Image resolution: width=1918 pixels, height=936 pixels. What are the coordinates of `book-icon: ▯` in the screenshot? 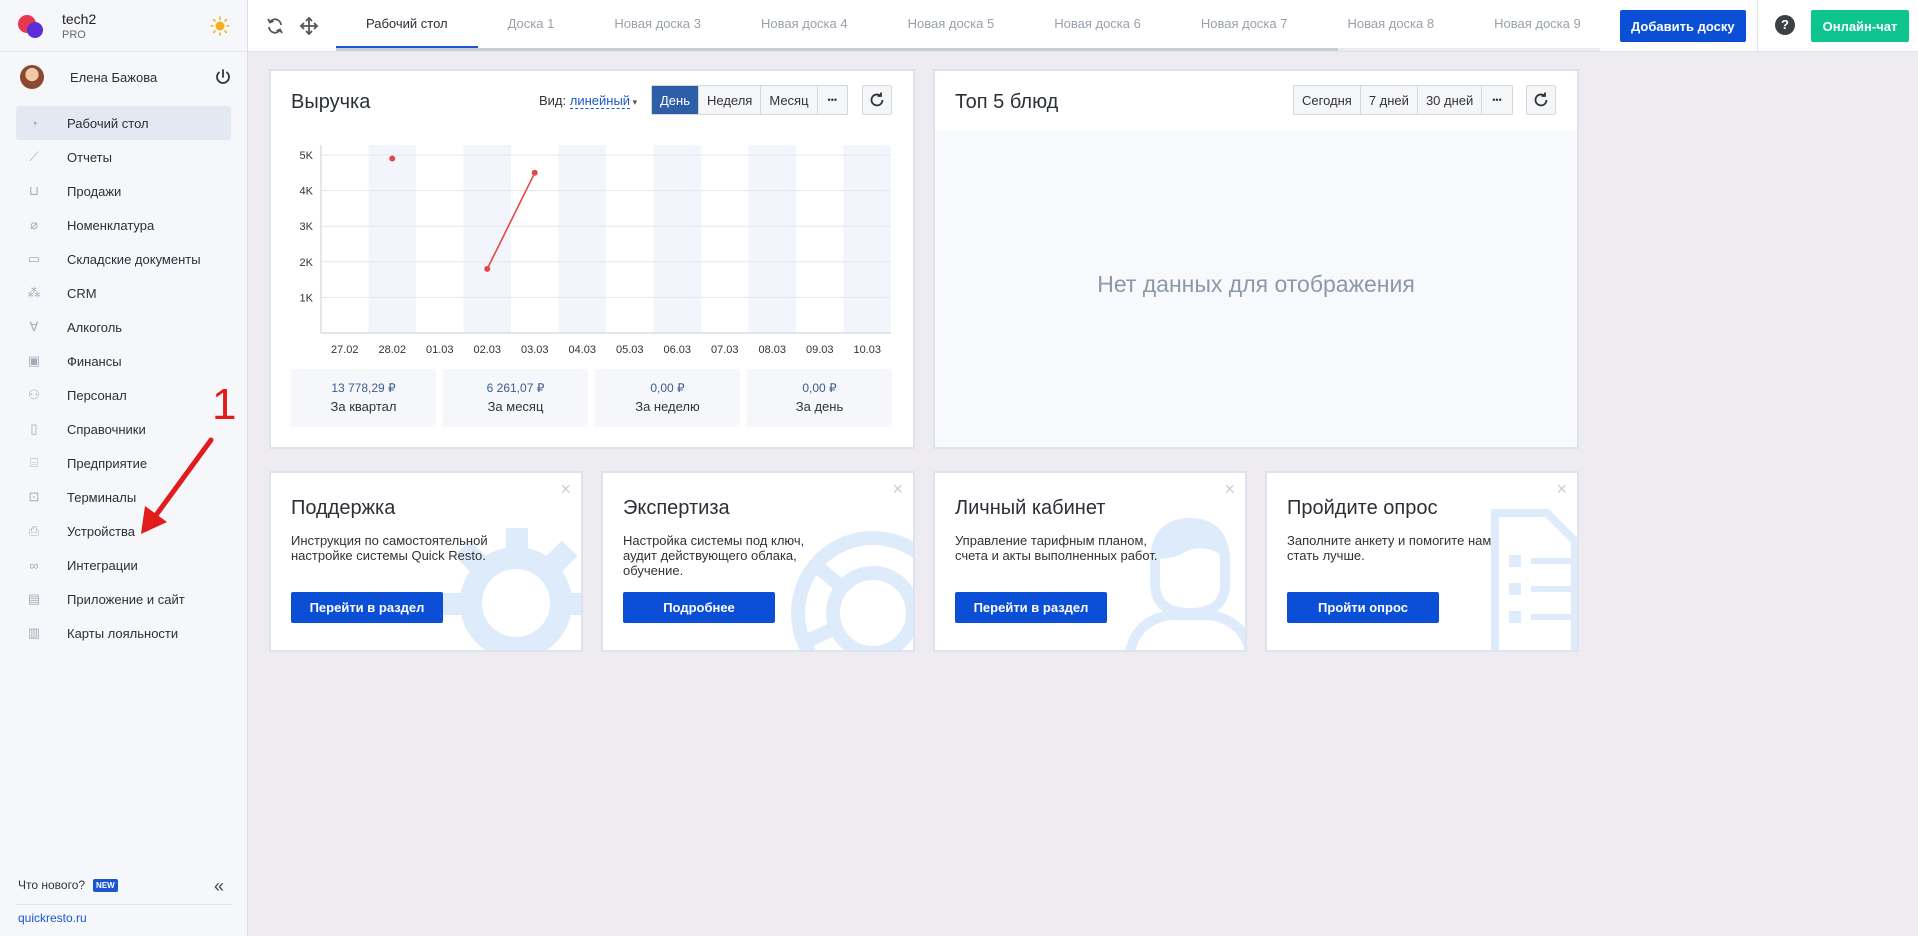 It's located at (34, 428).